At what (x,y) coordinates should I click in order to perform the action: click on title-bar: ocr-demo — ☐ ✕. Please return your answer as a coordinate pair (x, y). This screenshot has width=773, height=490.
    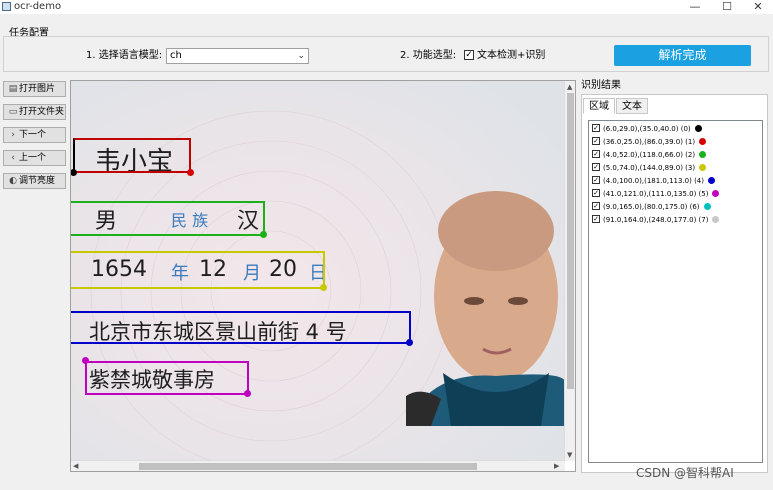
    Looking at the image, I should click on (386, 7).